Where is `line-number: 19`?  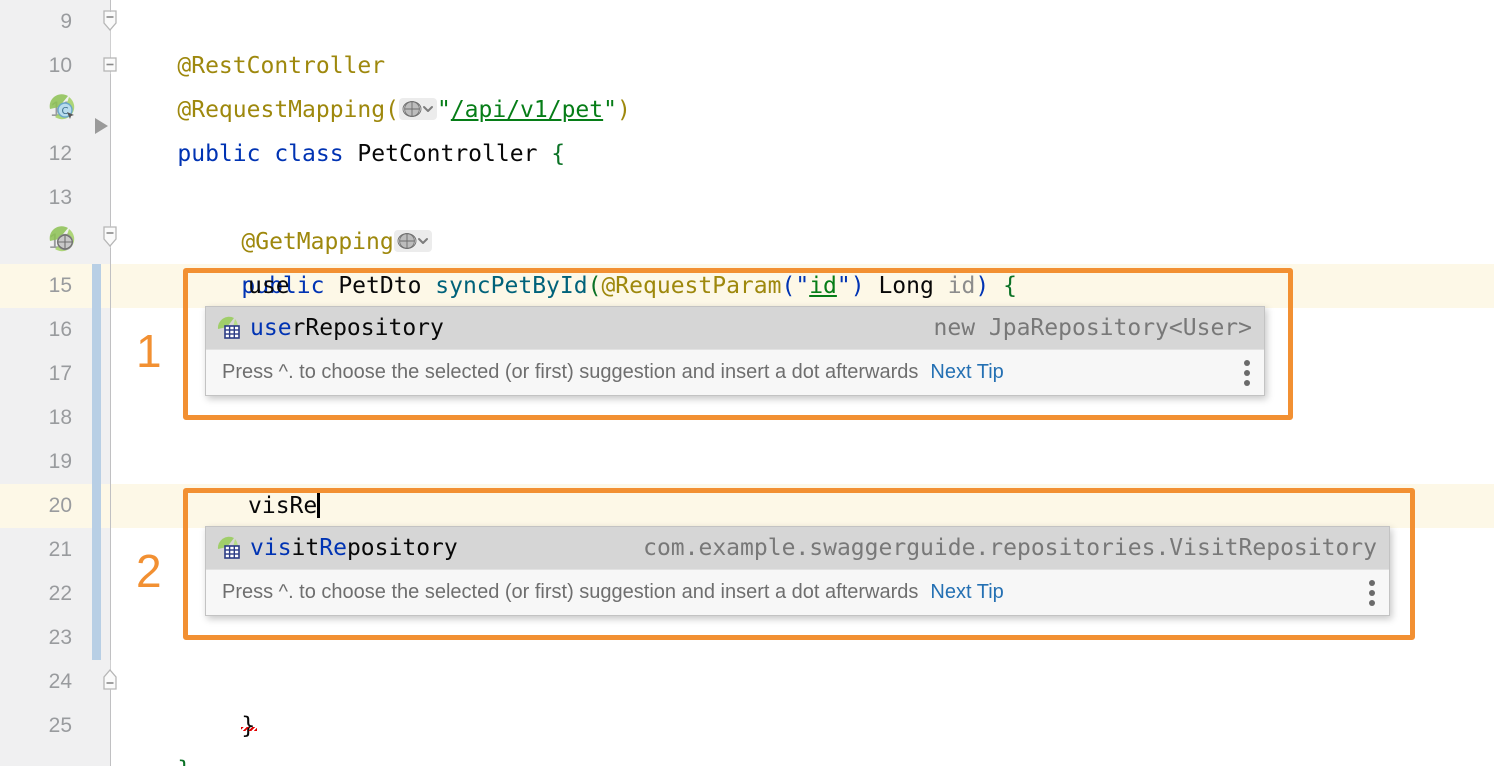
line-number: 19 is located at coordinates (60, 461).